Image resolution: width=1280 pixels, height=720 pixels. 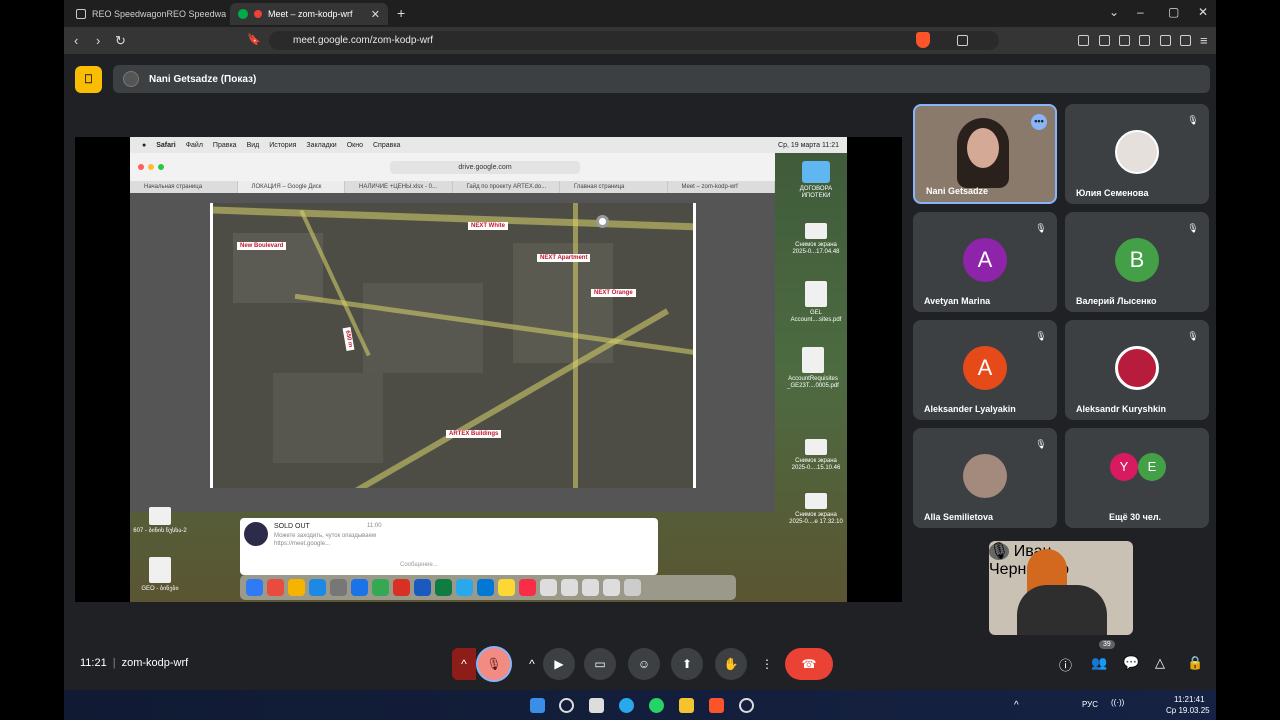 What do you see at coordinates (1189, 699) in the screenshot?
I see `taskbar-time: 11:21:41` at bounding box center [1189, 699].